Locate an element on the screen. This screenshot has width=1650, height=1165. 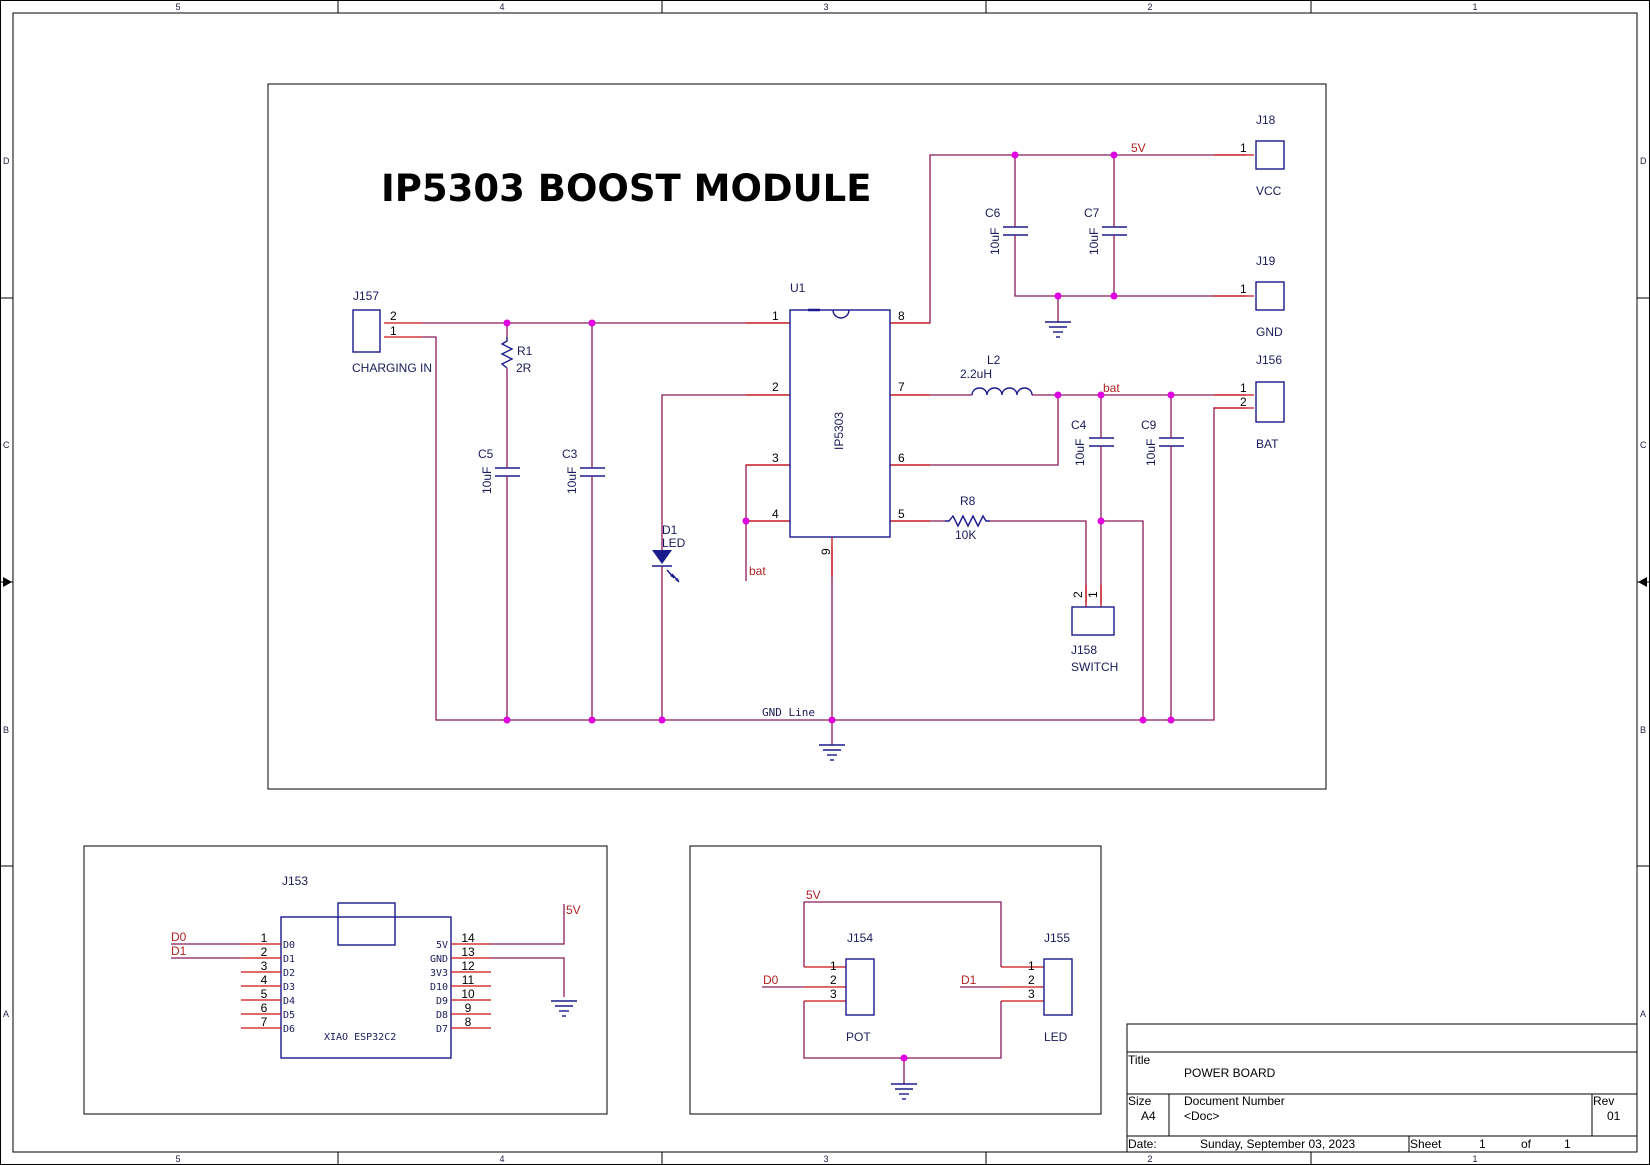
date-label: Date: is located at coordinates (1142, 1144).